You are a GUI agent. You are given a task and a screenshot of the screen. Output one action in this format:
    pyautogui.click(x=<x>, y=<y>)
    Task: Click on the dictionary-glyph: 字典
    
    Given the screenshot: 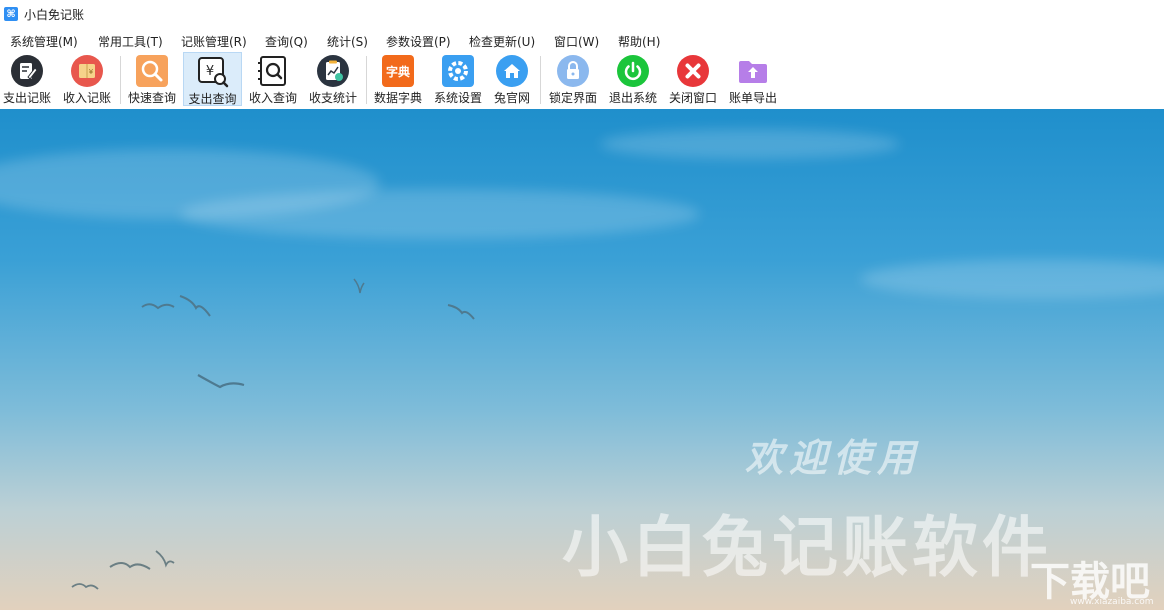 What is the action you would take?
    pyautogui.click(x=397, y=71)
    